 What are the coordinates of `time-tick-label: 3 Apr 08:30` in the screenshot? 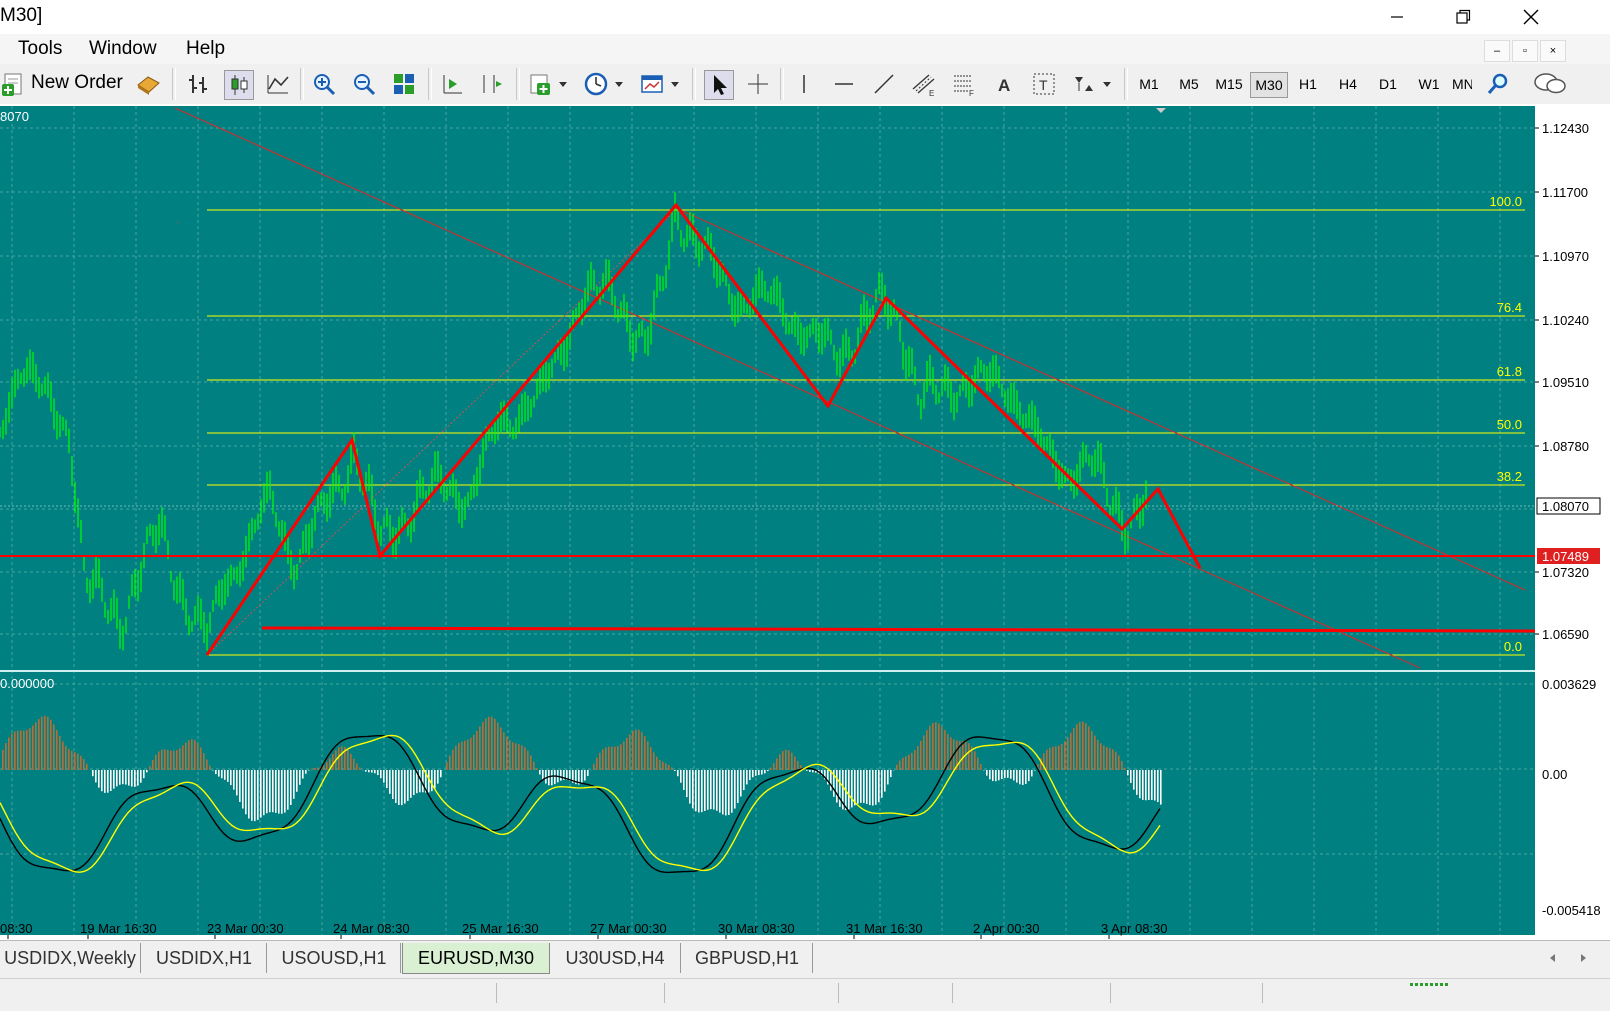 It's located at (1134, 928).